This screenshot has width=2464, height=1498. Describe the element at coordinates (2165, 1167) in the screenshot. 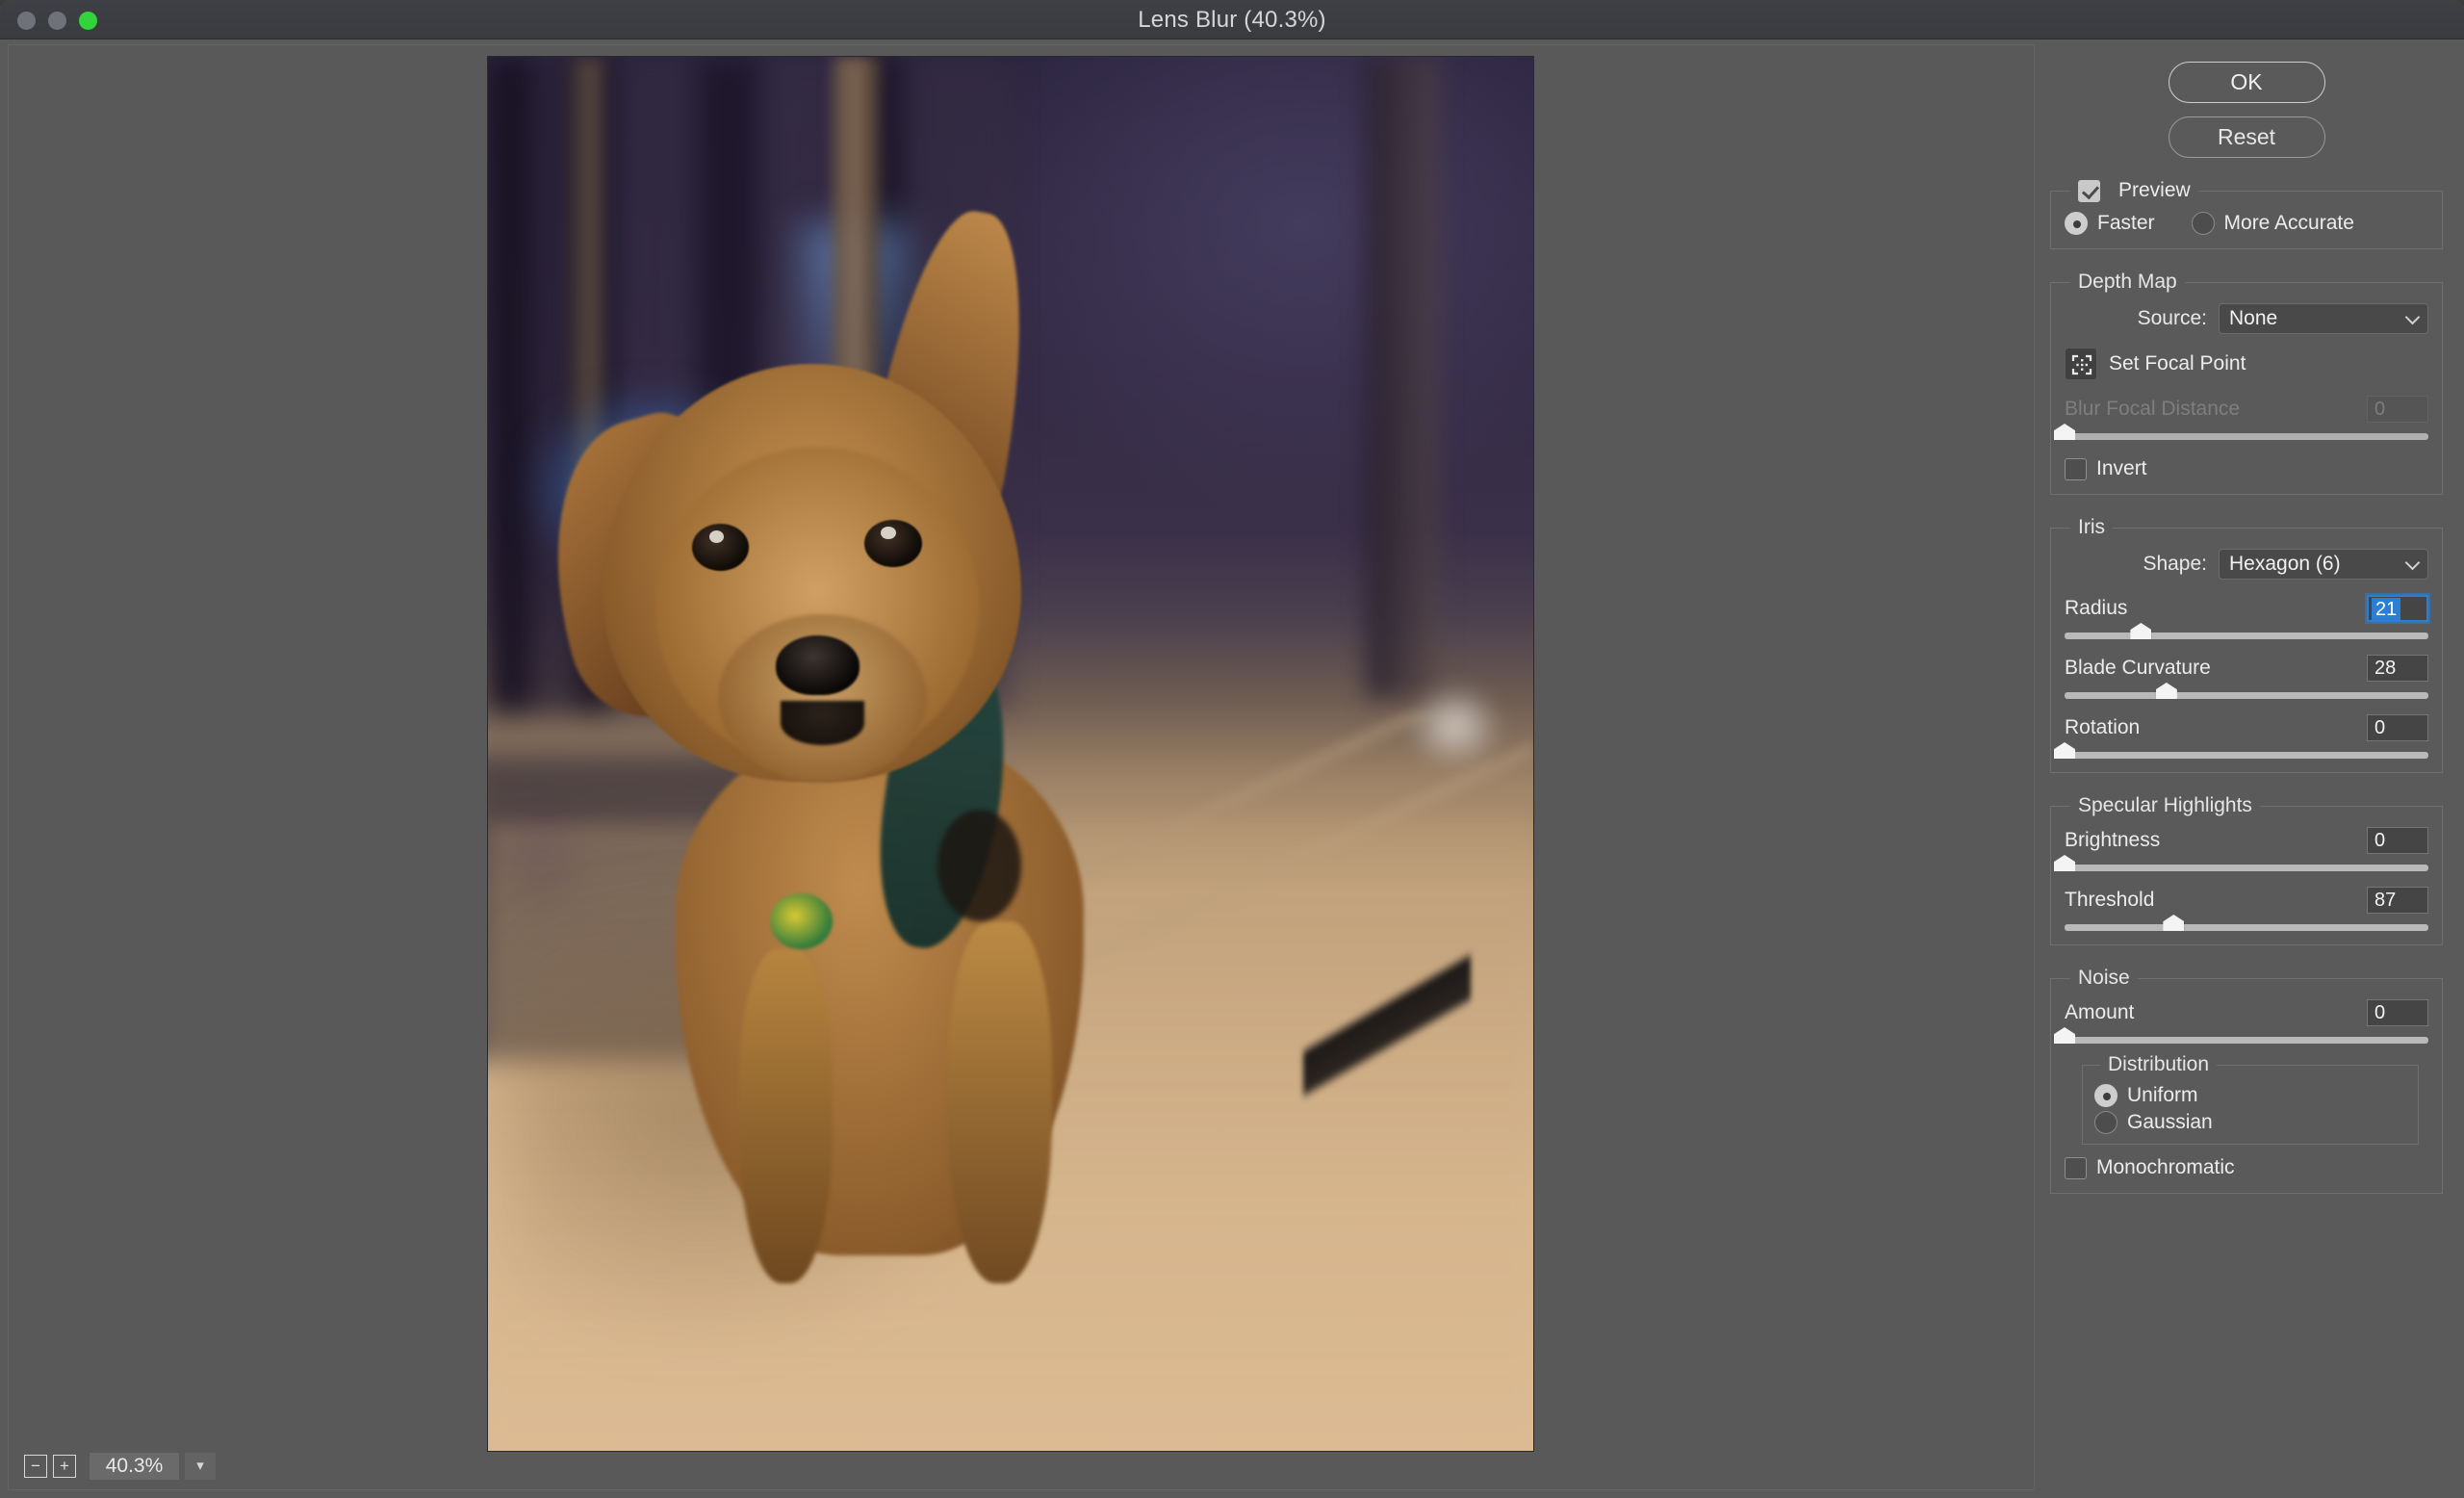

I see `monochromatic-label: Monochromatic` at that location.